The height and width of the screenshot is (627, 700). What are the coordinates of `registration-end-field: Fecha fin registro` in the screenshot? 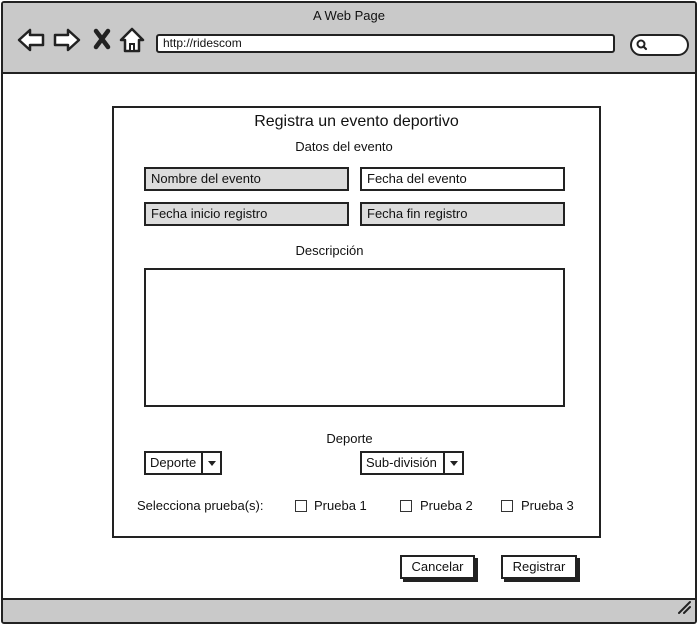 It's located at (462, 214).